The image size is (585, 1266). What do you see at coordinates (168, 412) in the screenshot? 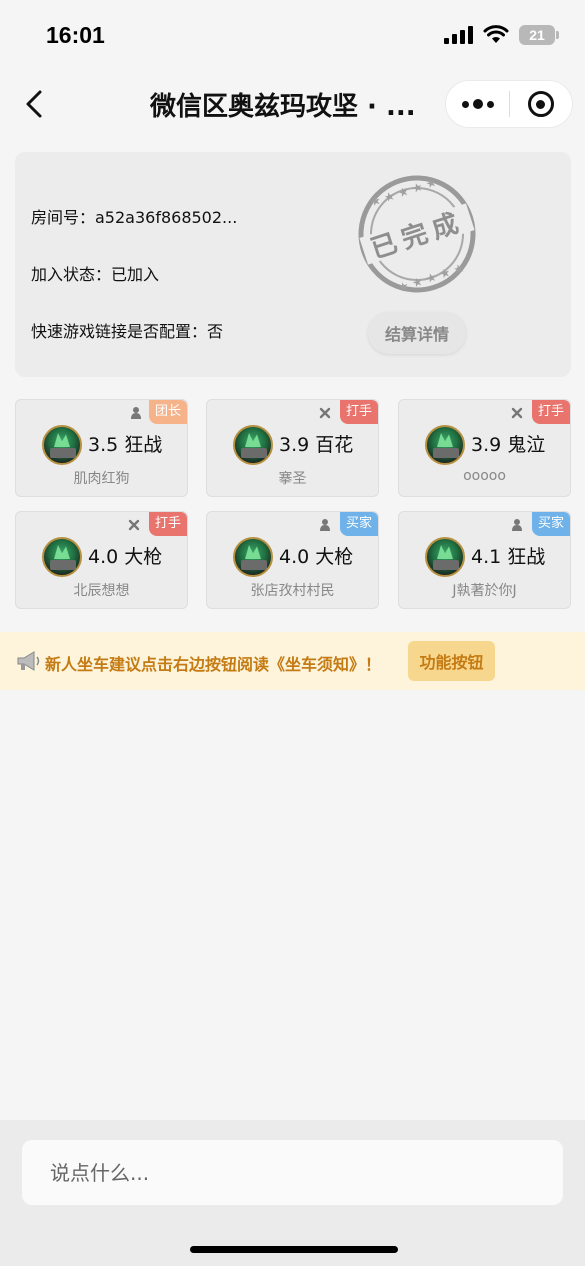
I see `role-badge: 团长` at bounding box center [168, 412].